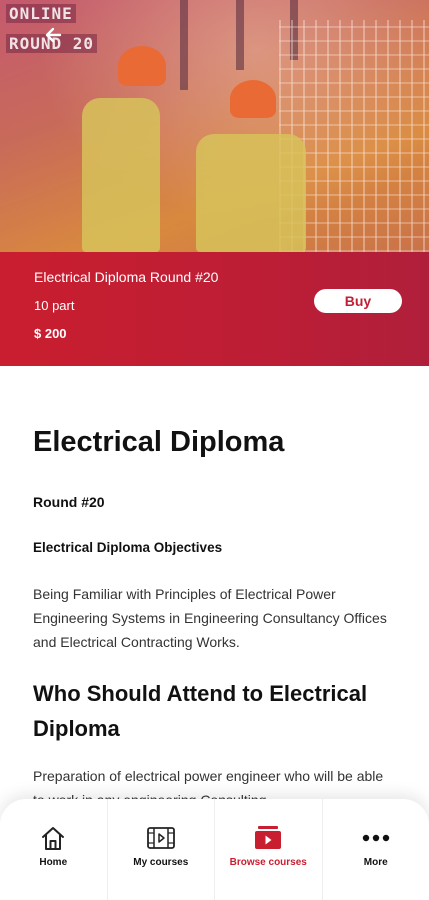 The image size is (429, 900). Describe the element at coordinates (161, 849) in the screenshot. I see `nav-item-my-courses: My courses` at that location.